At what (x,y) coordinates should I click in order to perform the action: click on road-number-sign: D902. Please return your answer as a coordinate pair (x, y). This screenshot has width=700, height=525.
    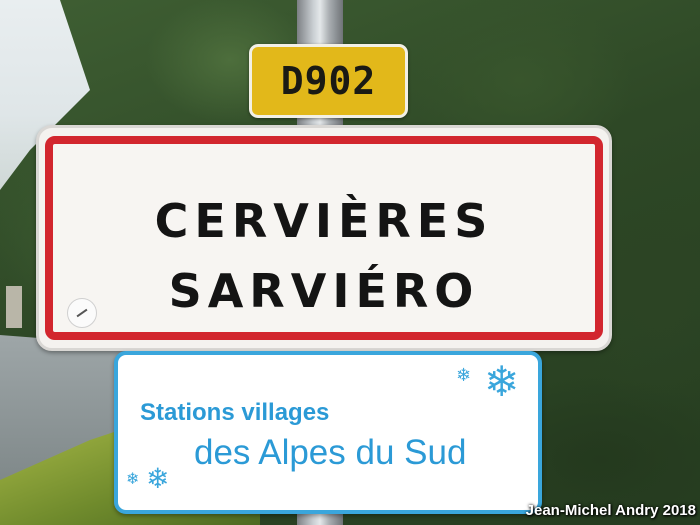
    Looking at the image, I should click on (328, 81).